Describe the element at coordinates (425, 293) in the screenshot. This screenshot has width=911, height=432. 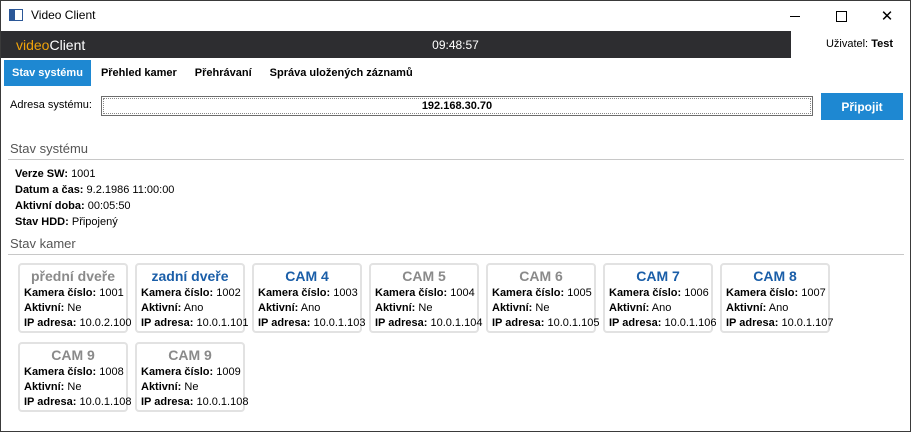
I see `camera-number: Kamera číslo: 1004` at that location.